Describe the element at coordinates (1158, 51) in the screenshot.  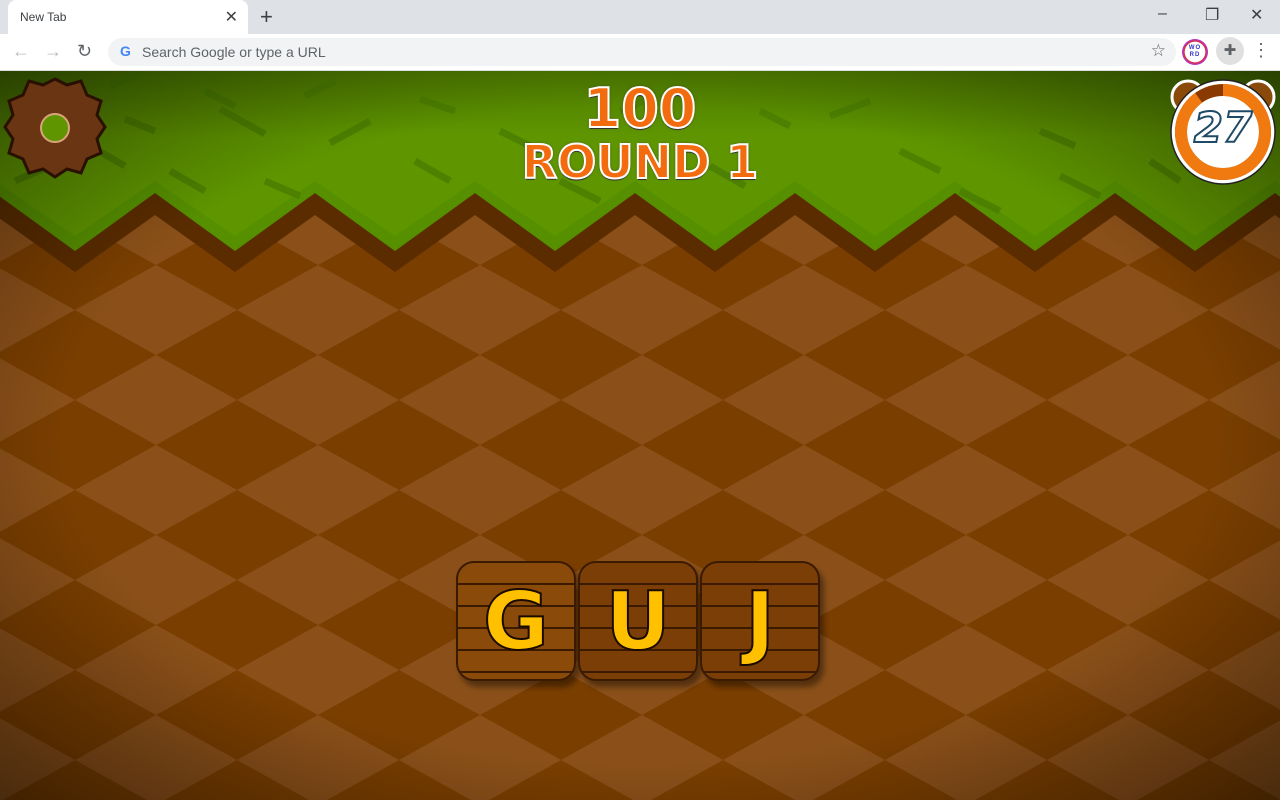
I see `bookmark-star-icon: ☆` at that location.